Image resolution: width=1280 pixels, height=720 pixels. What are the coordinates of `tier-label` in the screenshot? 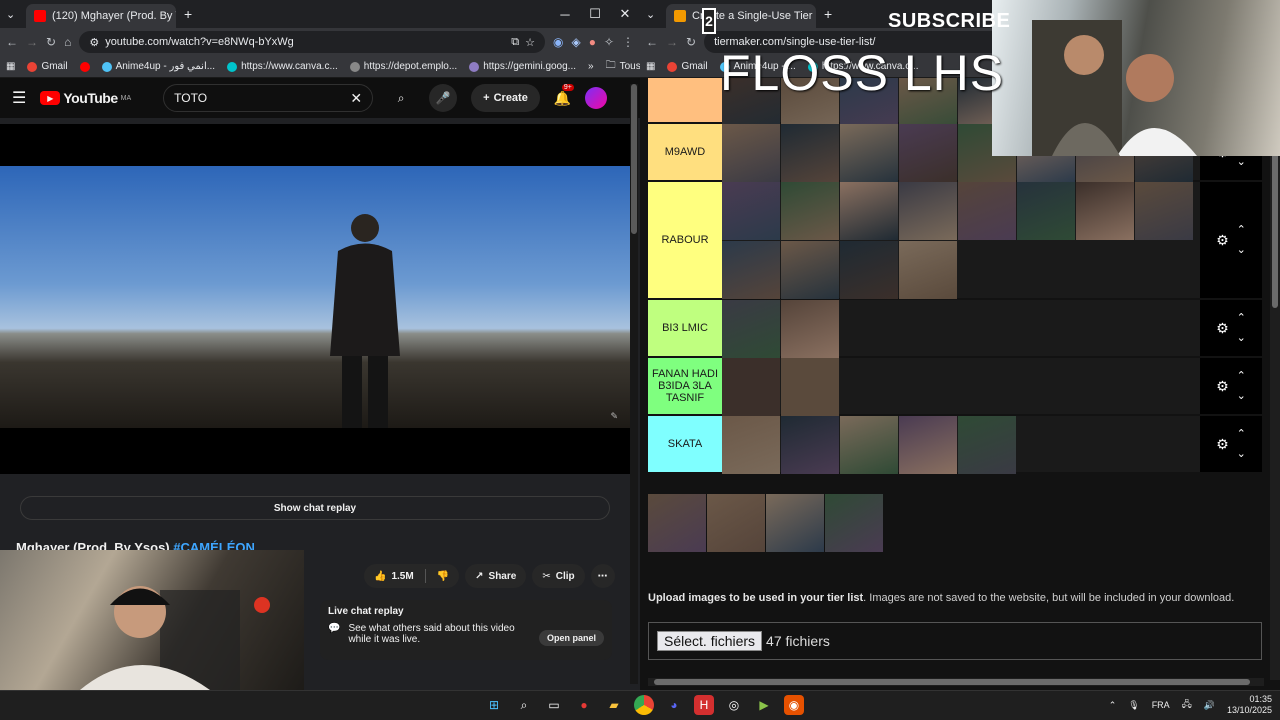 It's located at (685, 100).